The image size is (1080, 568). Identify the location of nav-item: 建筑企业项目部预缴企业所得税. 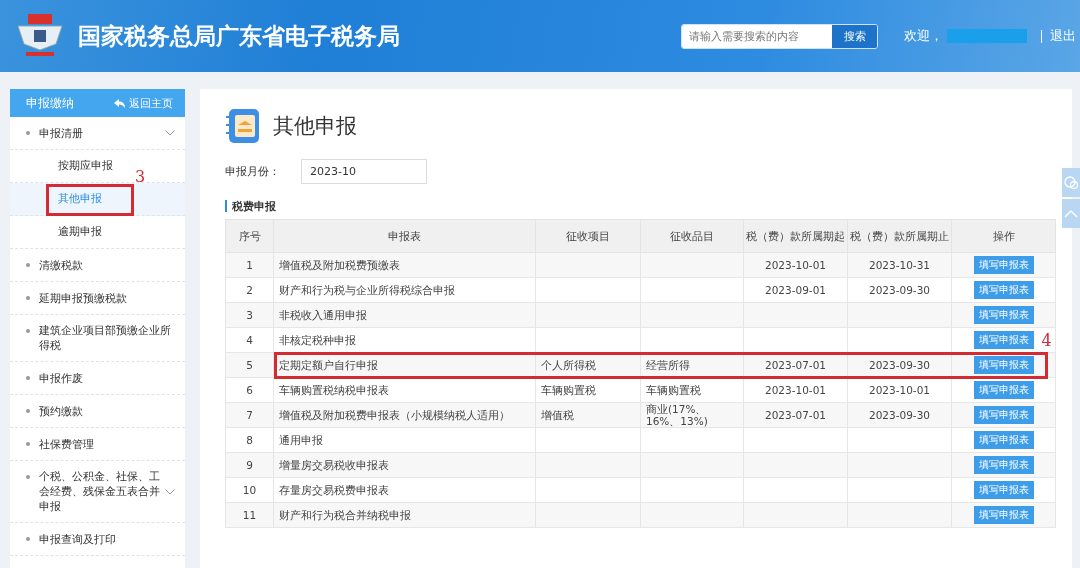
(97, 338).